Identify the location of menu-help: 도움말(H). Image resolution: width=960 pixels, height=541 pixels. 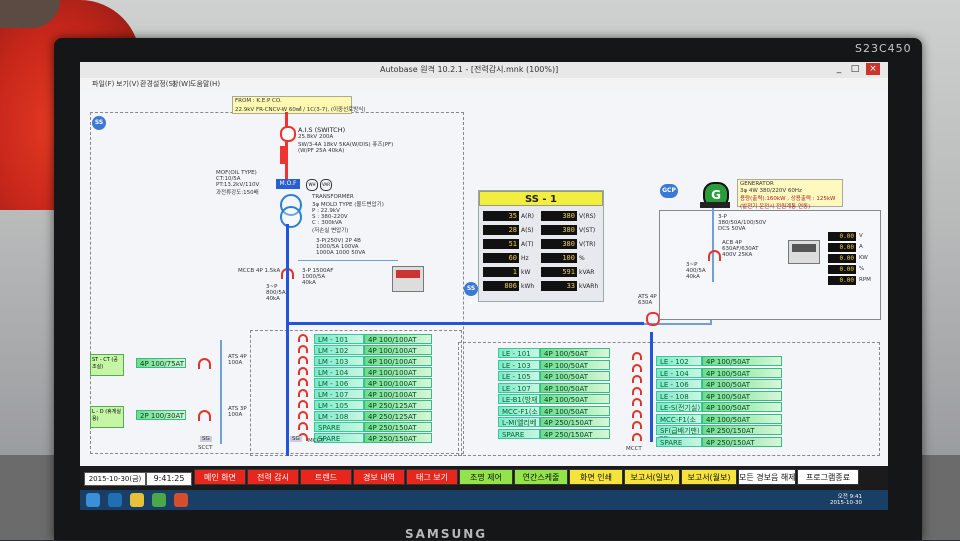
(205, 84).